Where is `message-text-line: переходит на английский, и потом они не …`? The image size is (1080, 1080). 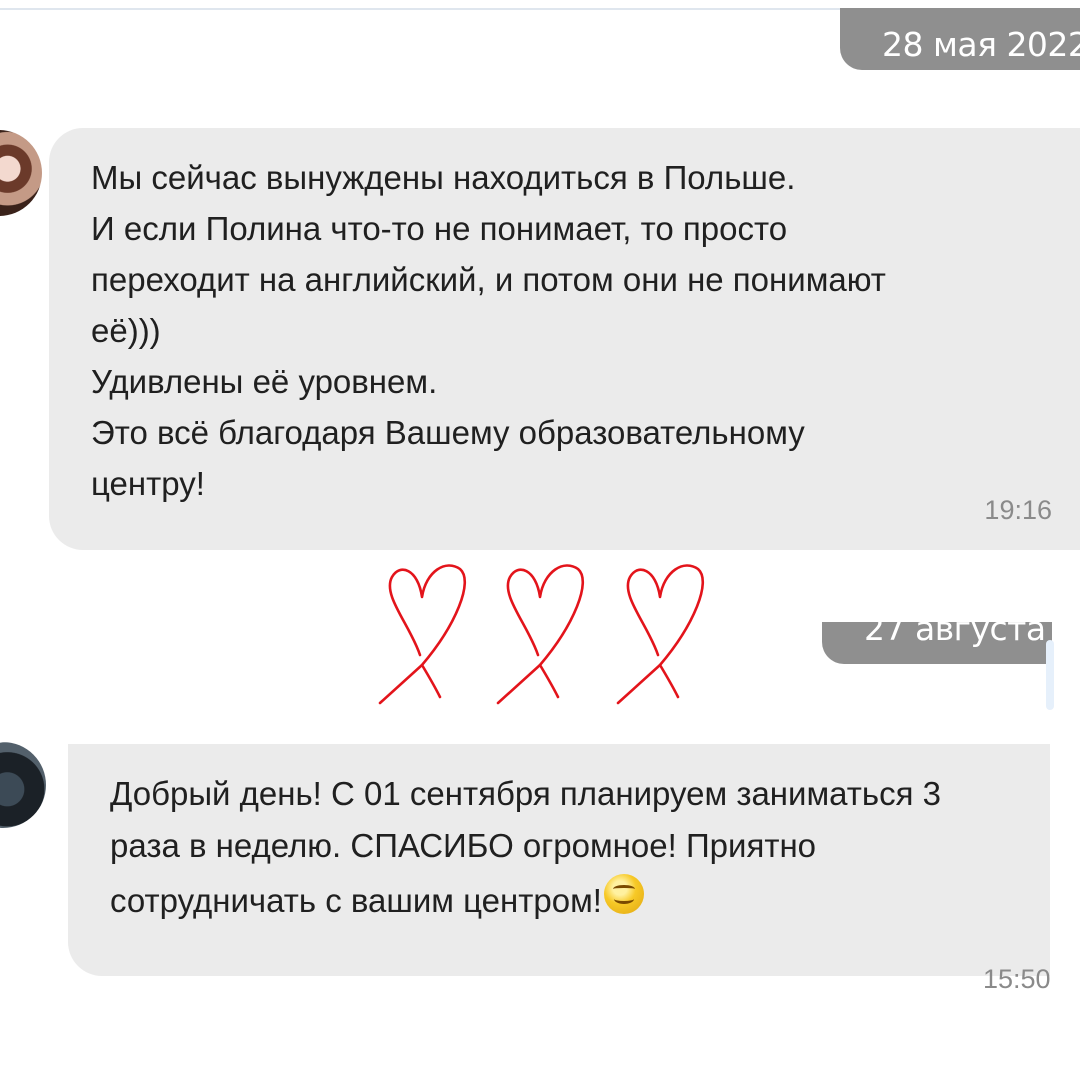
message-text-line: переходит на английский, и потом они не … is located at coordinates (488, 279).